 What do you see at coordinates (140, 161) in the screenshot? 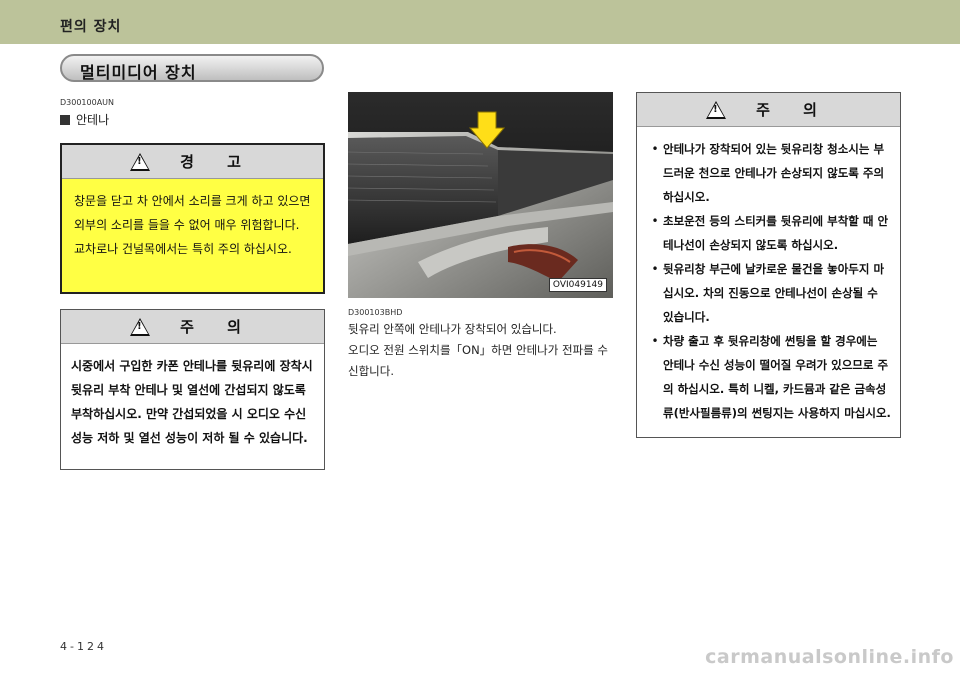
I see `warning-triangle-icon` at bounding box center [140, 161].